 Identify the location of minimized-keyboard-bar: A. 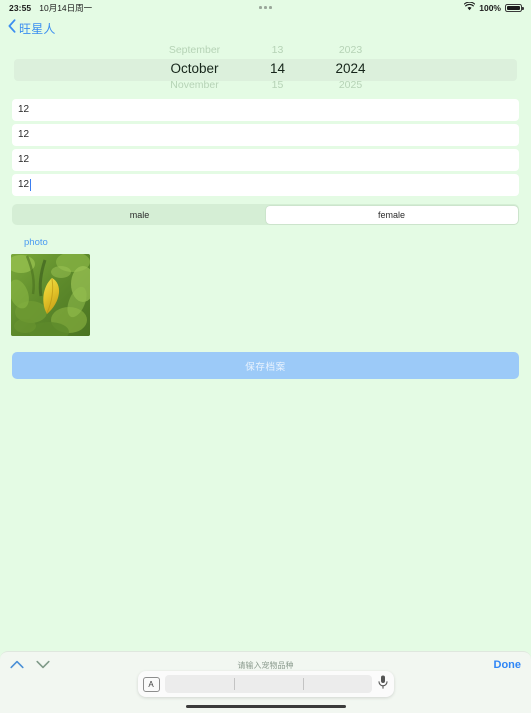
(265, 684).